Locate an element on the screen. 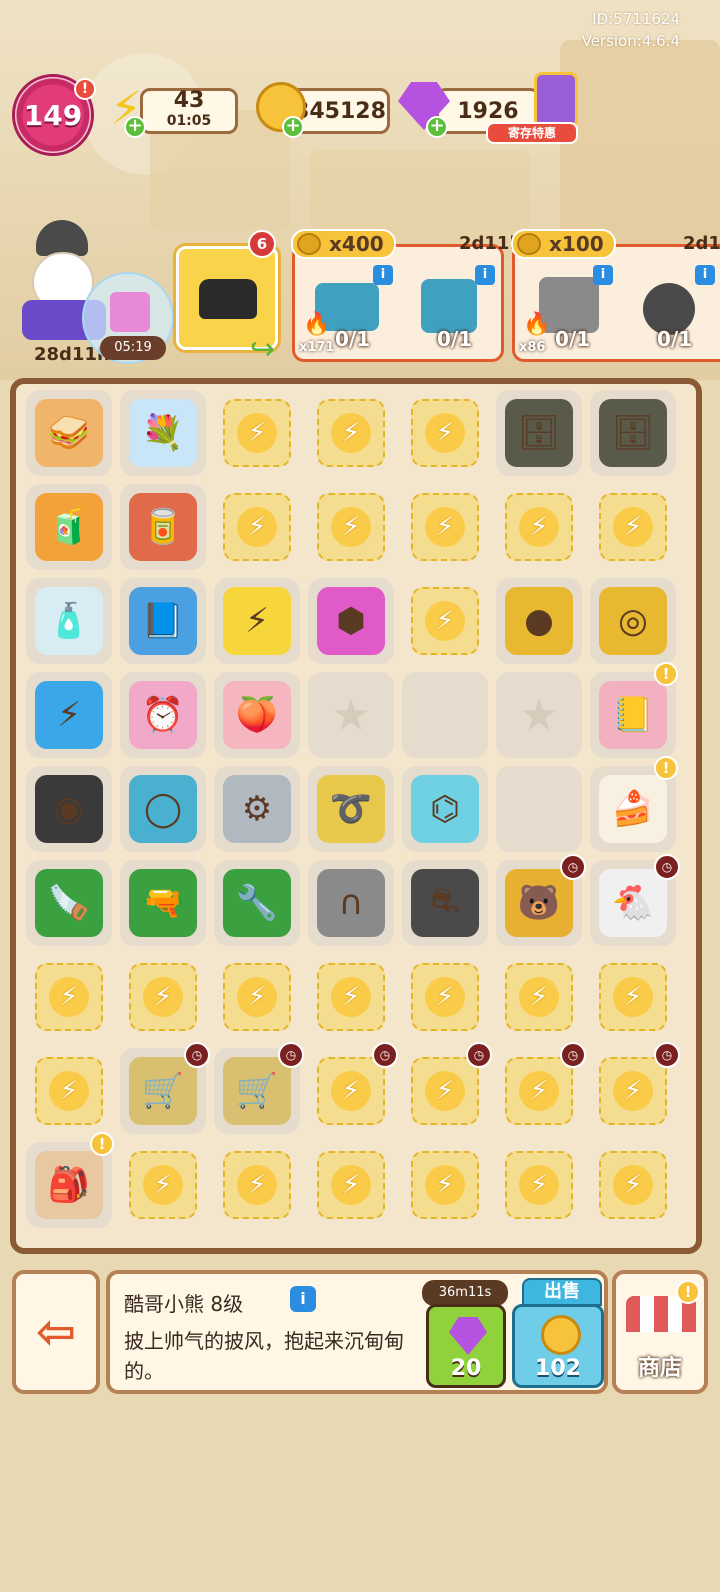  speedup-timer: 36m11s is located at coordinates (465, 1293).